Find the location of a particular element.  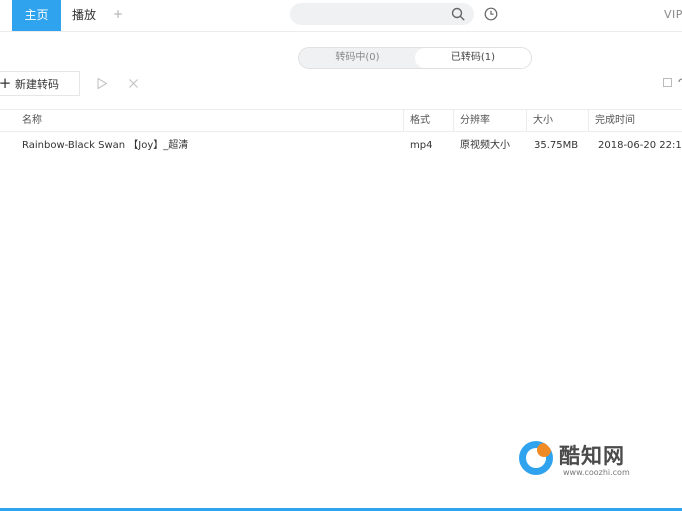

search-input is located at coordinates (382, 14).